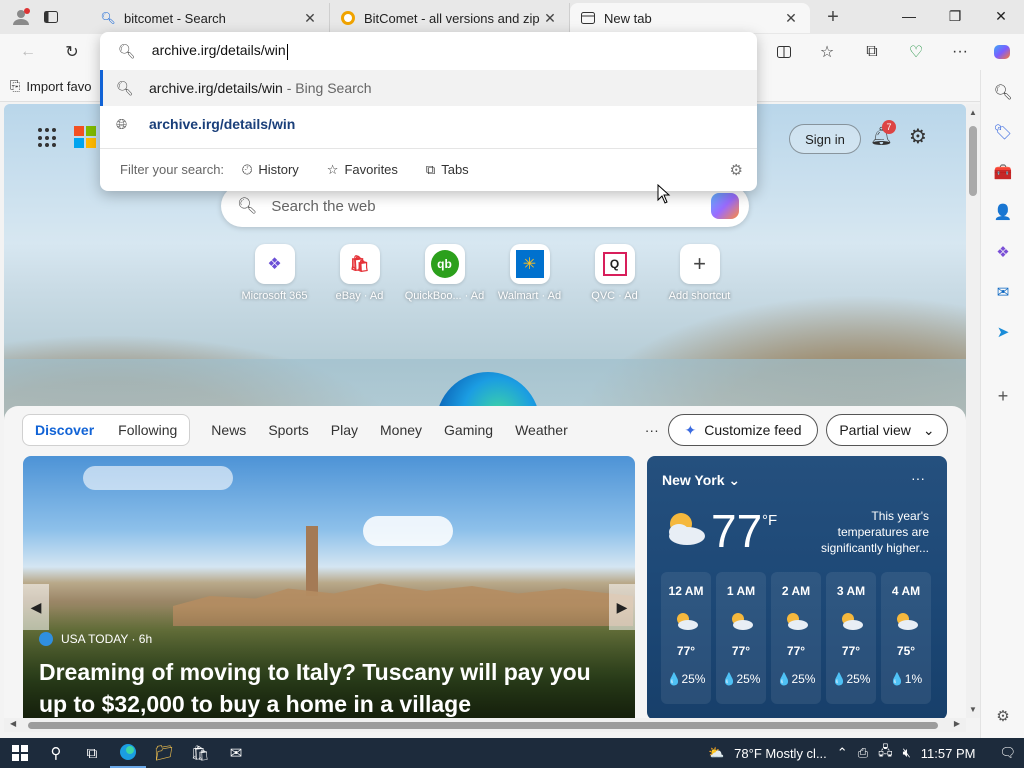 The image size is (1024, 768). What do you see at coordinates (955, 16) in the screenshot?
I see `restore-icon: ❐` at bounding box center [955, 16].